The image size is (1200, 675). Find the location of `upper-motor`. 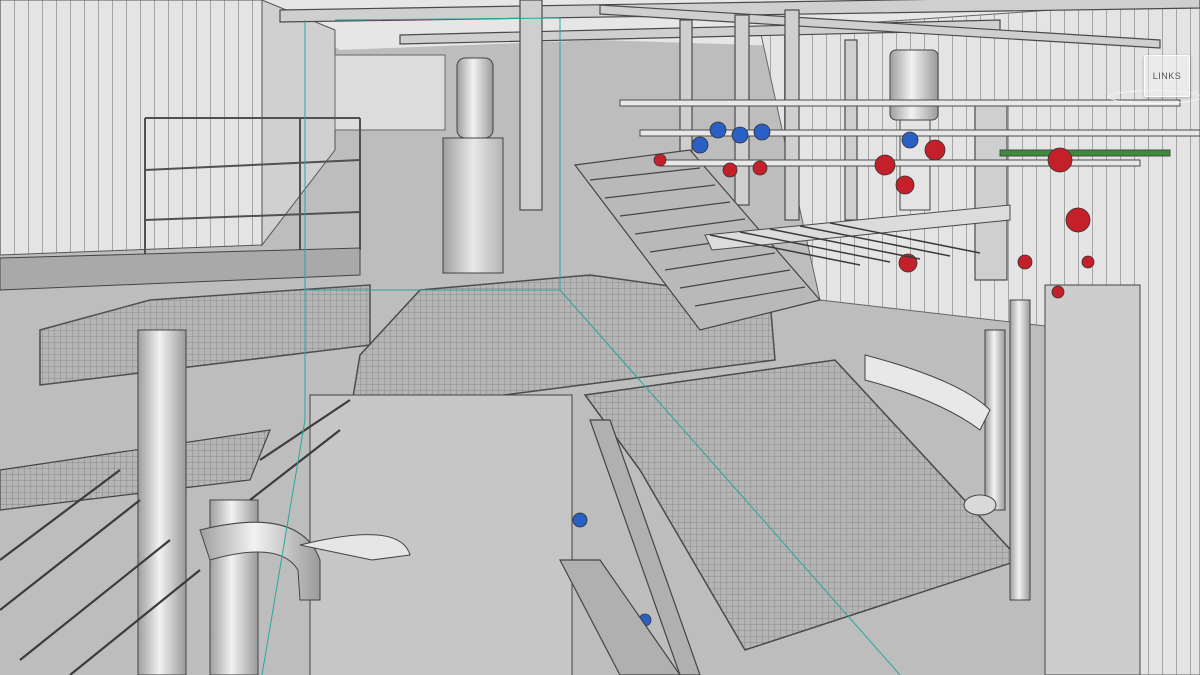

upper-motor is located at coordinates (475, 98).